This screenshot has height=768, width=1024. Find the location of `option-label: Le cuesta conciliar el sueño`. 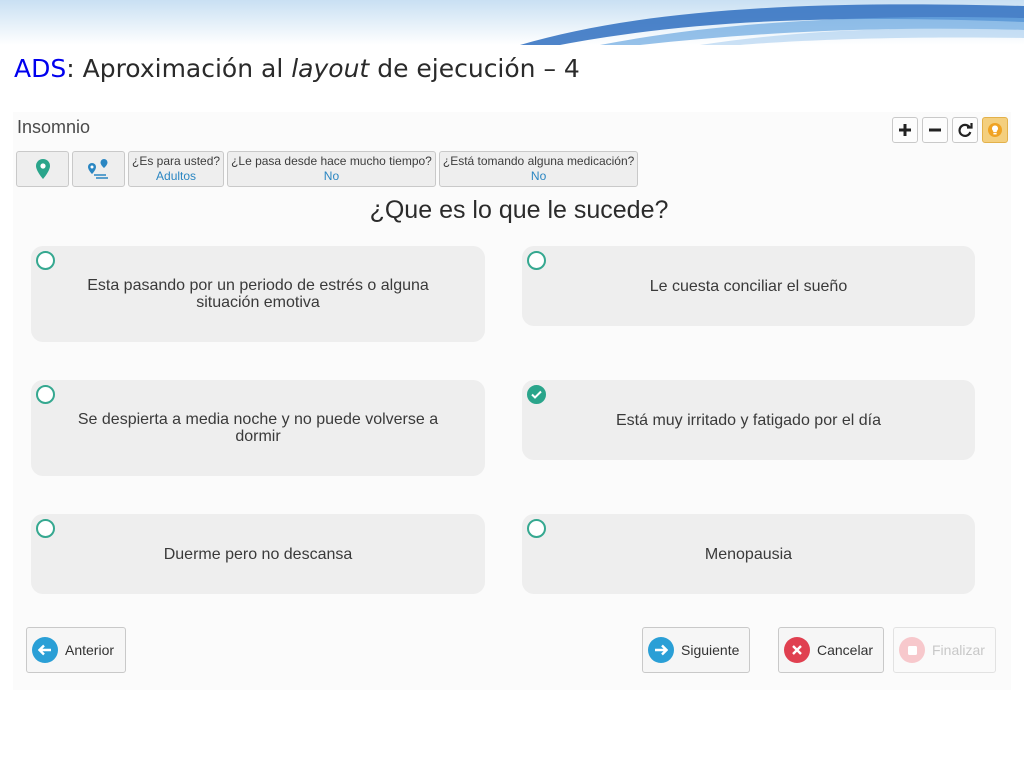

option-label: Le cuesta conciliar el sueño is located at coordinates (748, 286).